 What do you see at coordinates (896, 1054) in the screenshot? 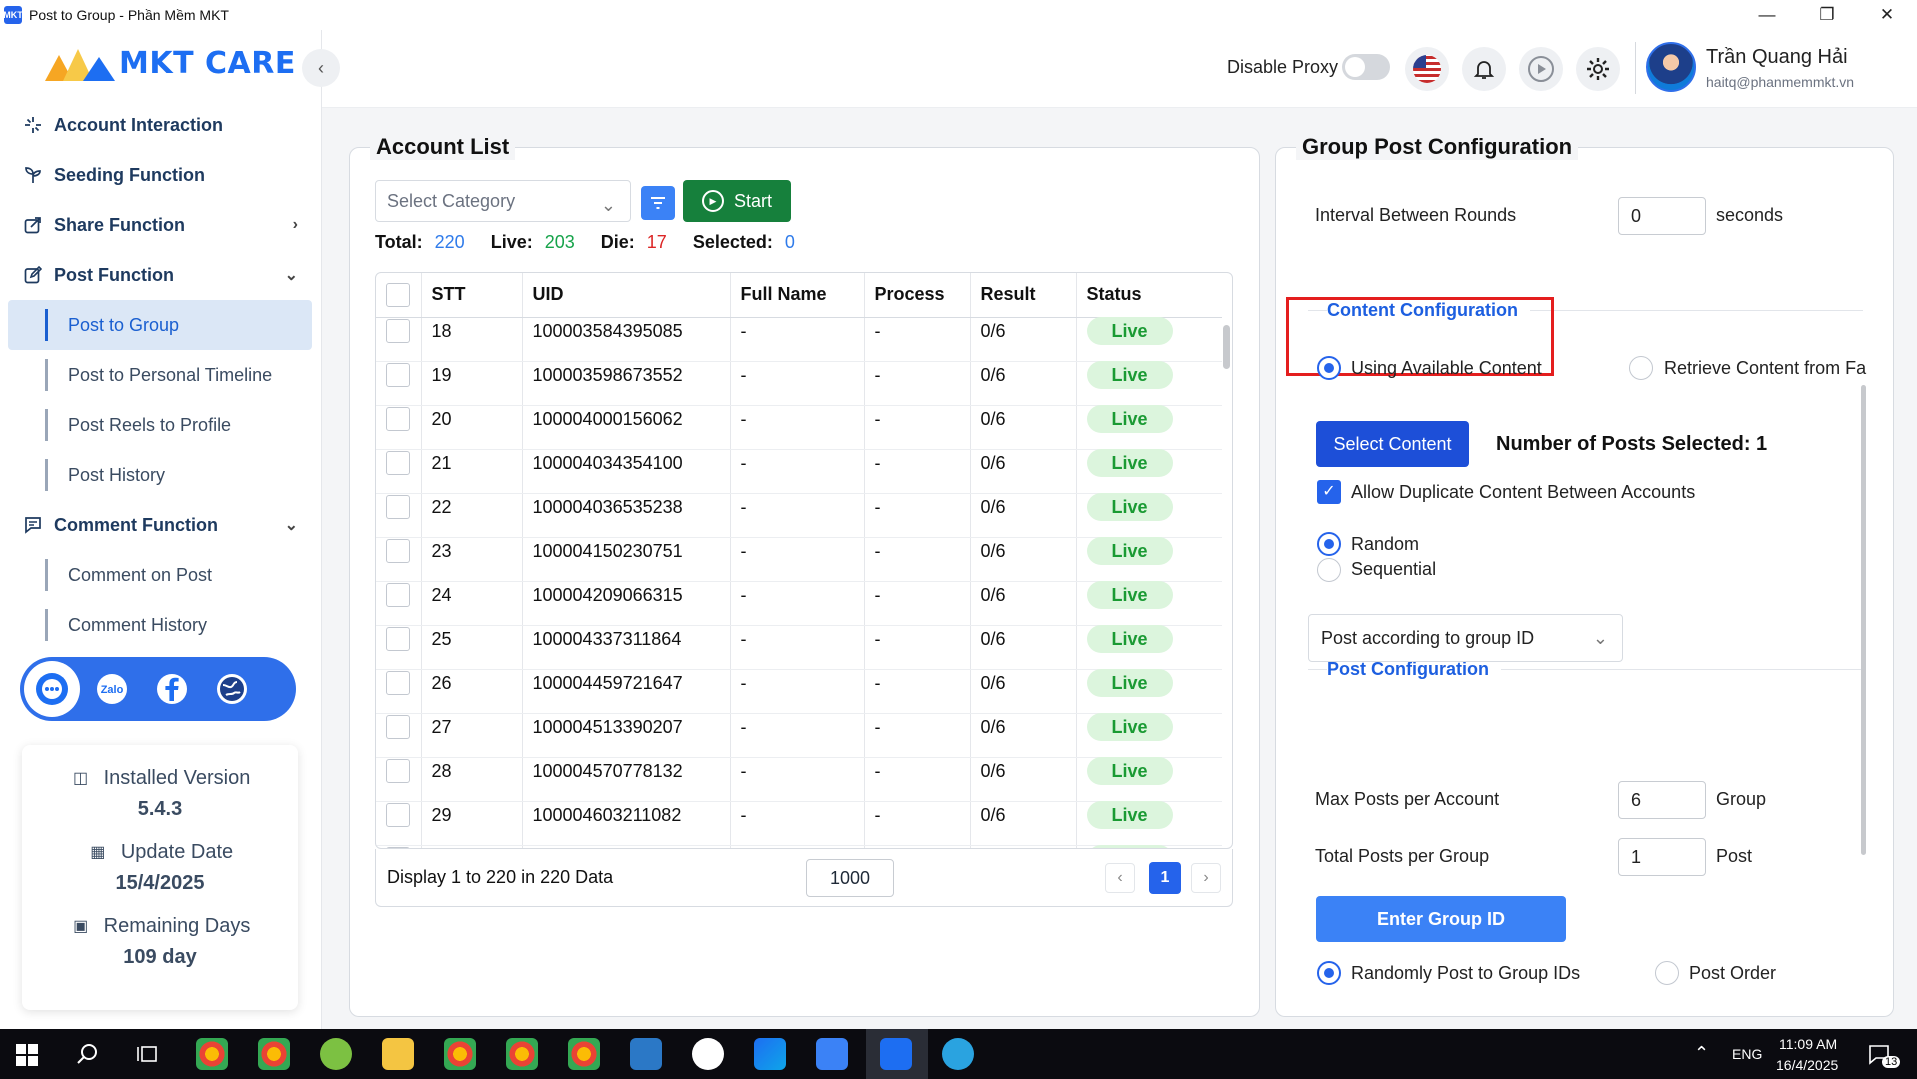
I see `mkt-care-taskbar-icon` at bounding box center [896, 1054].